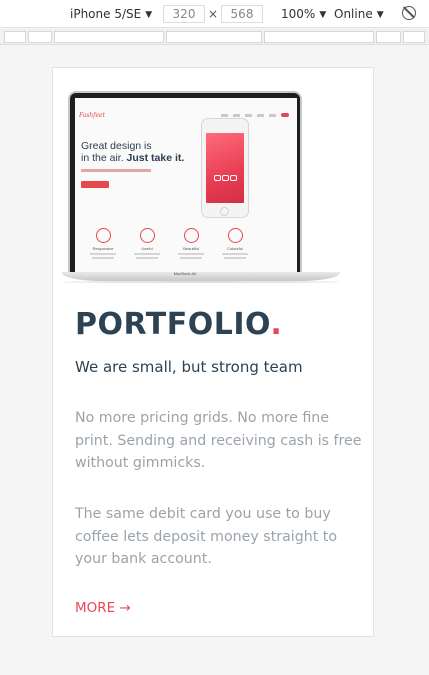 The height and width of the screenshot is (675, 429). I want to click on mockup-headline-line2b: Just take it., so click(155, 158).